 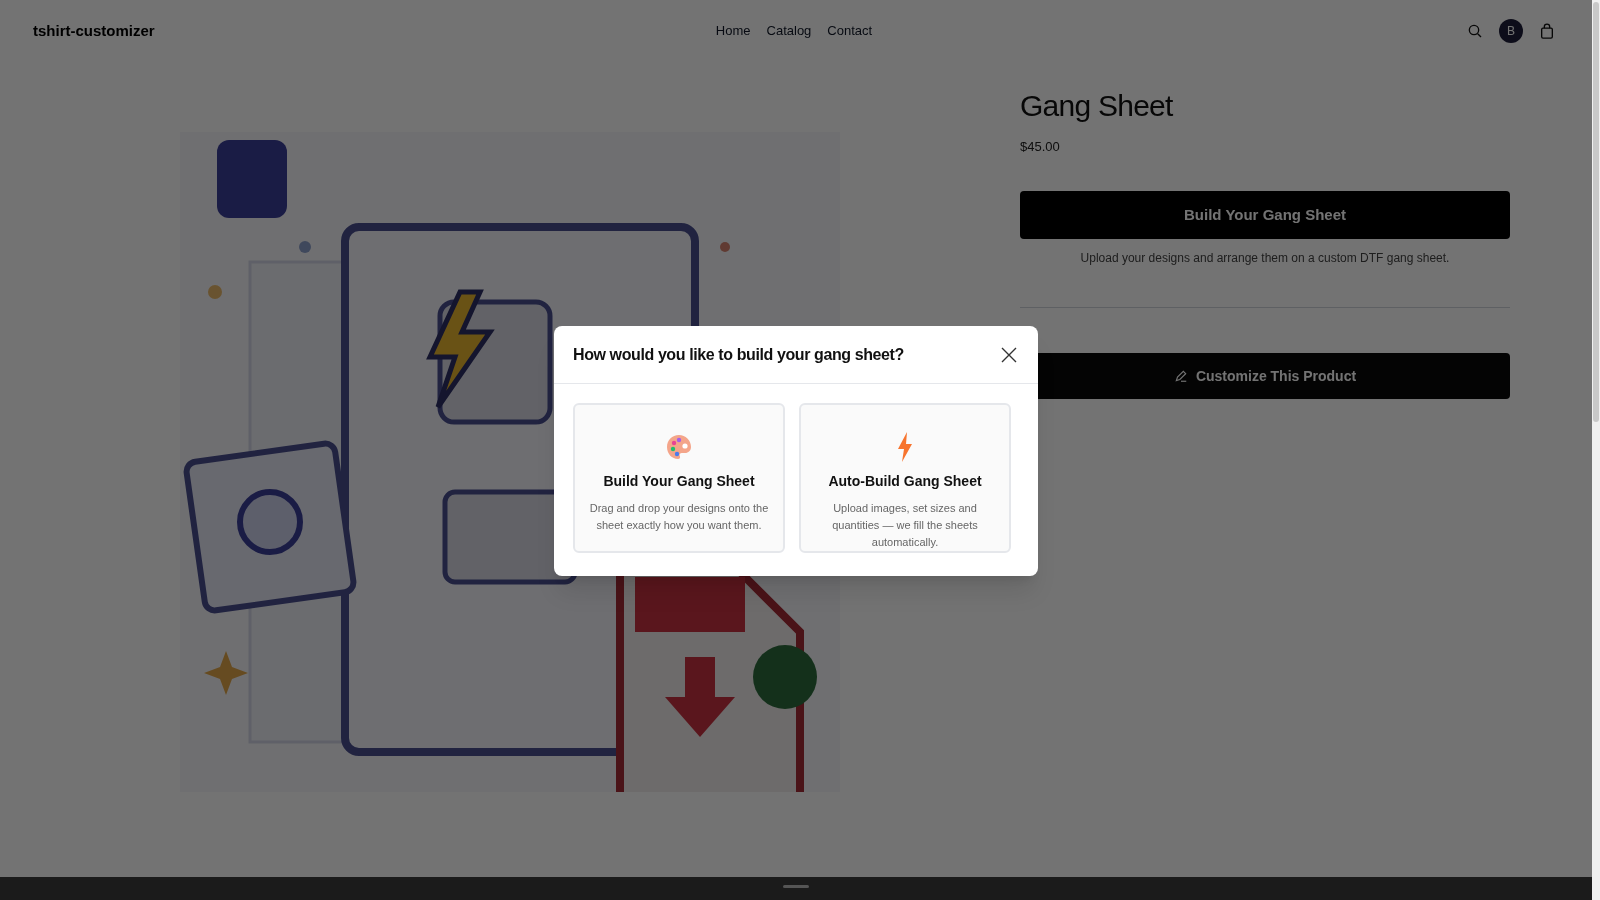 What do you see at coordinates (905, 525) in the screenshot?
I see `option-description: Upload images, set sizes and quantities — we fill the sheets automatically.` at bounding box center [905, 525].